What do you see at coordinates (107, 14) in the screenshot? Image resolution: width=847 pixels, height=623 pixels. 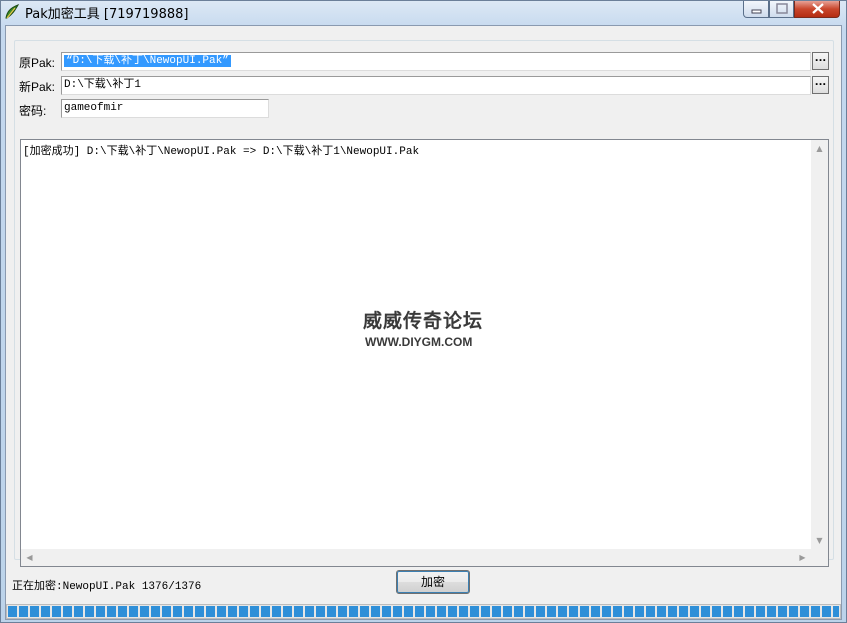 I see `window-title: Pak加密工具 [719719888]` at bounding box center [107, 14].